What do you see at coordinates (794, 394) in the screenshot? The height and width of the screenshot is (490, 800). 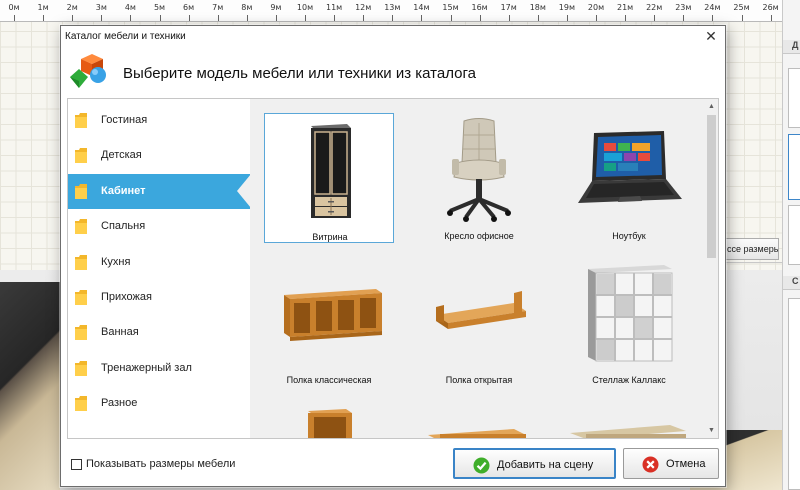 I see `panel-list` at bounding box center [794, 394].